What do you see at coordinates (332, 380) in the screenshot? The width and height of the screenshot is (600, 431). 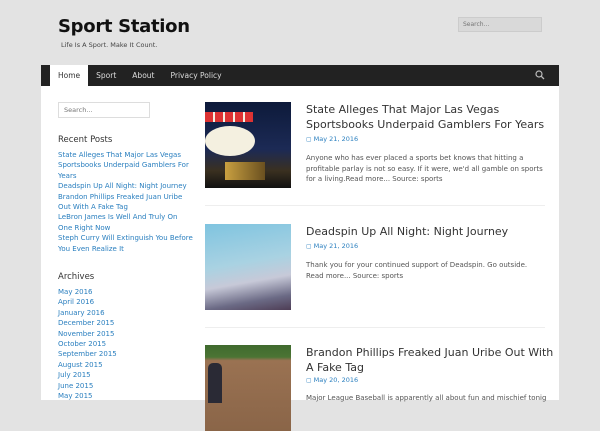 I see `post-date: May 20, 2016` at bounding box center [332, 380].